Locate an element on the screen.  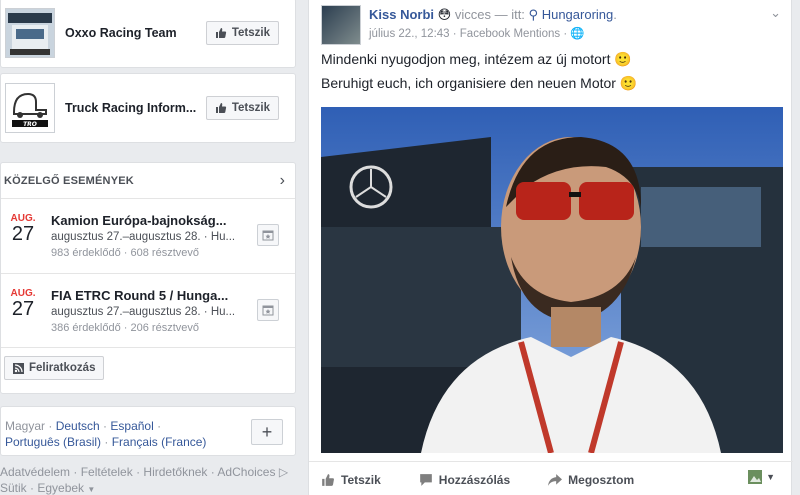
post-options-icon: ⌄ is located at coordinates (775, 13).